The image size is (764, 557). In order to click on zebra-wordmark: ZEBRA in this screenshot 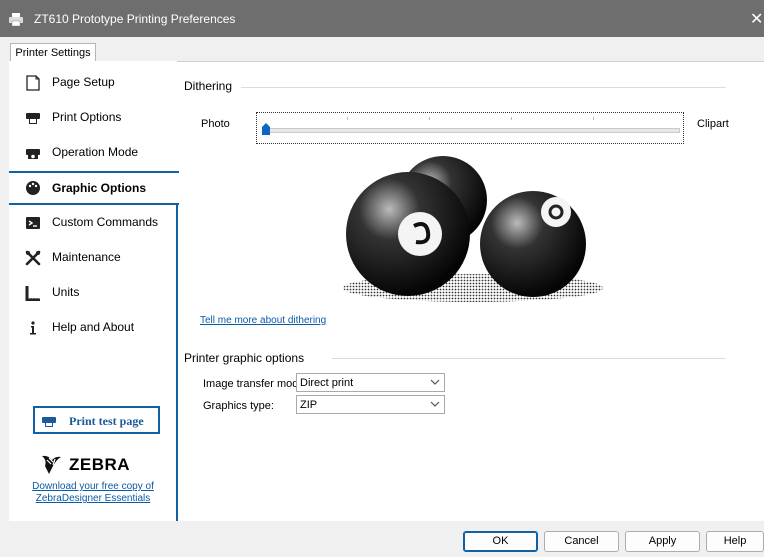, I will do `click(100, 464)`.